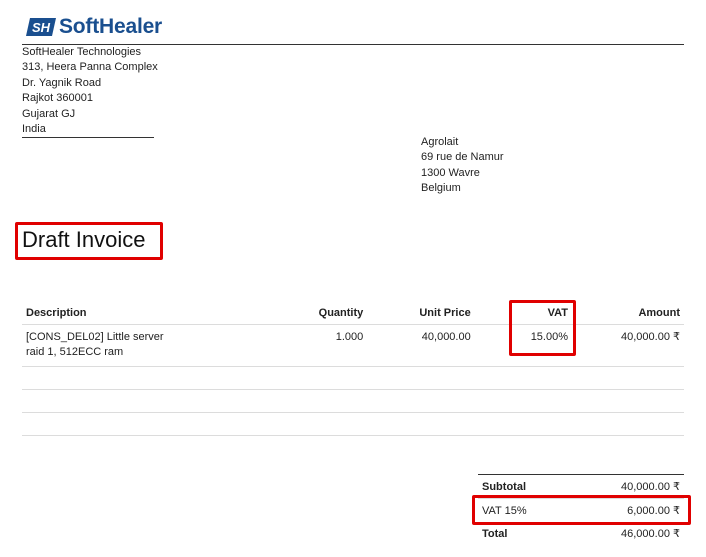 The image size is (706, 557). What do you see at coordinates (111, 26) in the screenshot?
I see `company-logo-text: SoftHealer` at bounding box center [111, 26].